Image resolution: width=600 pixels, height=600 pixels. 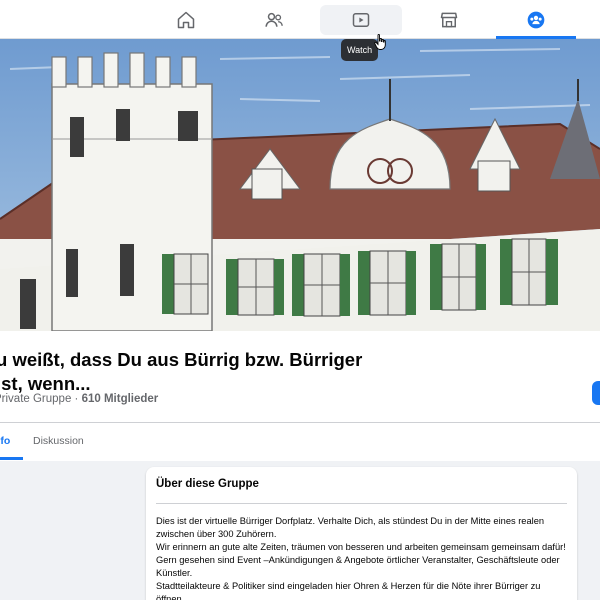 I want to click on home-icon, so click(x=186, y=20).